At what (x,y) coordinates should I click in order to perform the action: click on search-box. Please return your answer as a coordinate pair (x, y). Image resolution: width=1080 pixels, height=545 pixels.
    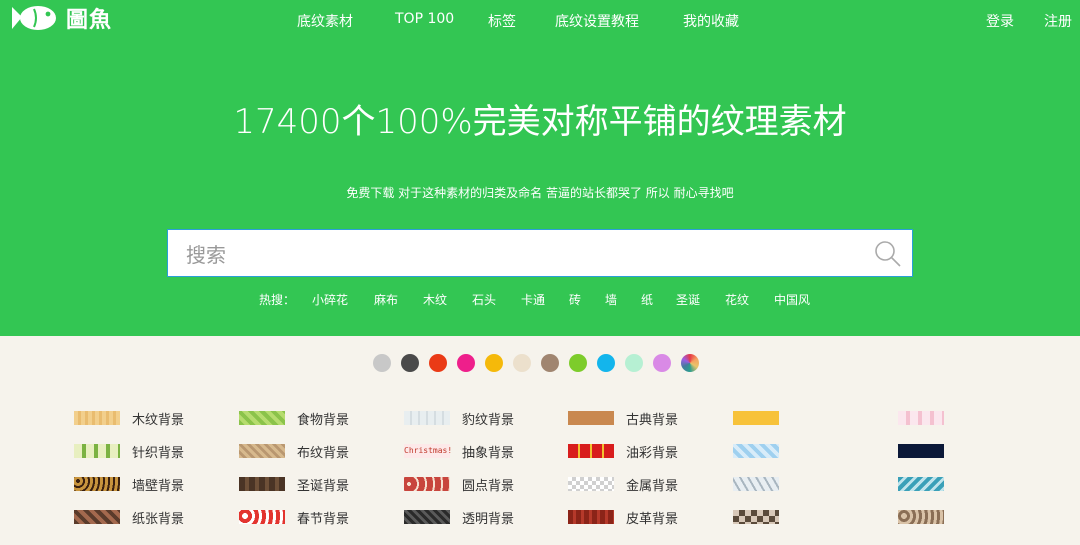
    Looking at the image, I should click on (540, 253).